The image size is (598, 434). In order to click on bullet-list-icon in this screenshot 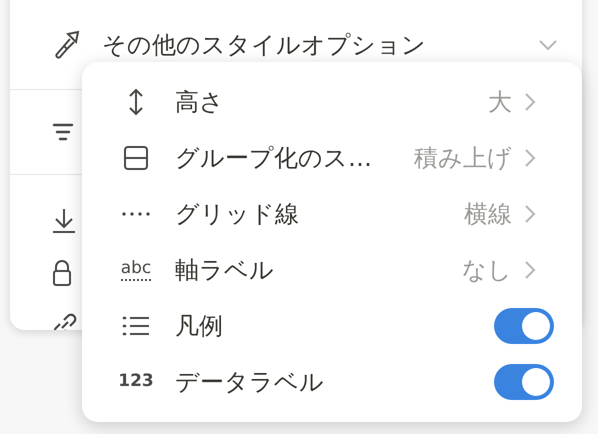, I will do `click(136, 326)`.